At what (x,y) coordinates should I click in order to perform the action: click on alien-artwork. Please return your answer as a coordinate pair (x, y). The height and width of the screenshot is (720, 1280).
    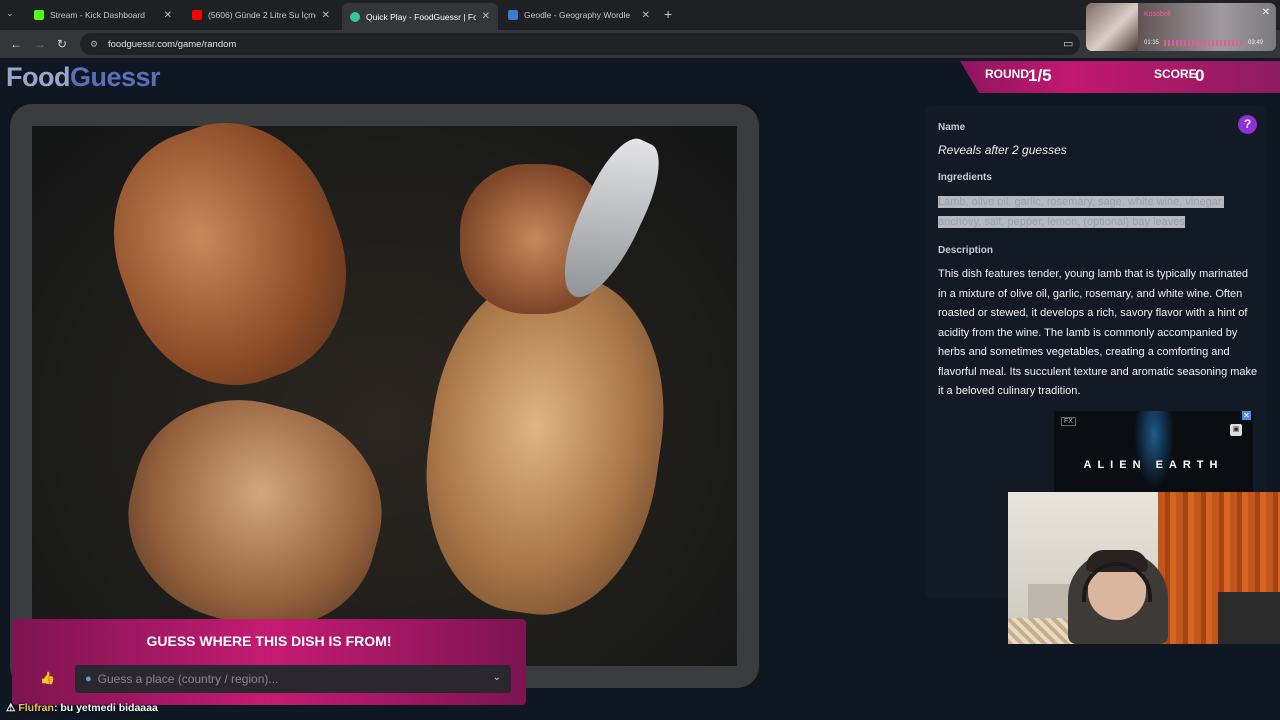
    Looking at the image, I should click on (1154, 450).